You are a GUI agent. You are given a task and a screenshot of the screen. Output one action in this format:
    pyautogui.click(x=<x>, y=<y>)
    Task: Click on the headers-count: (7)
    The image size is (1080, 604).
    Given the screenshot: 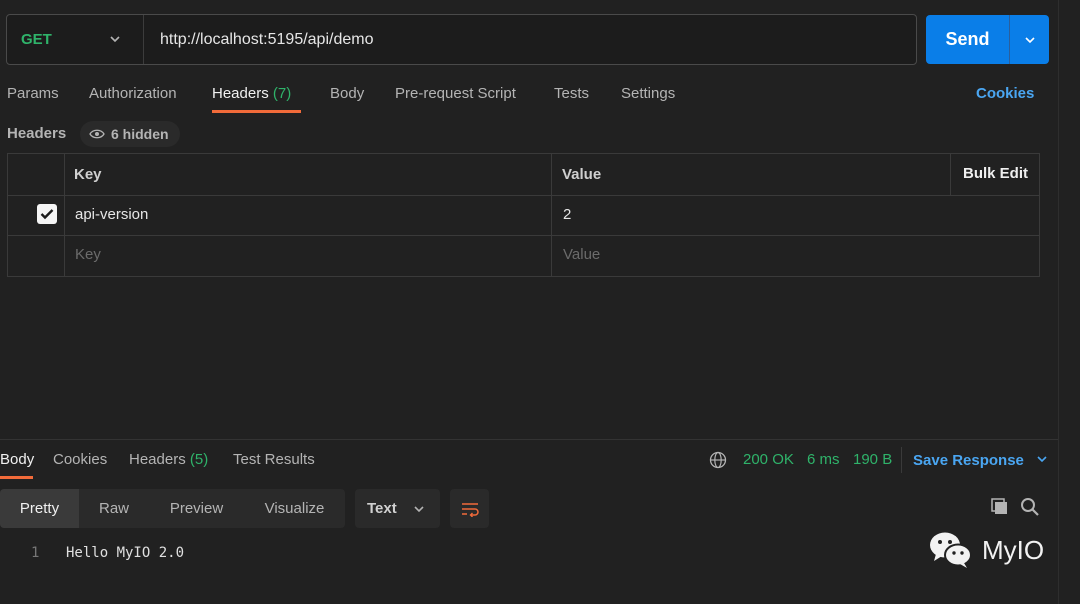 What is the action you would take?
    pyautogui.click(x=282, y=93)
    